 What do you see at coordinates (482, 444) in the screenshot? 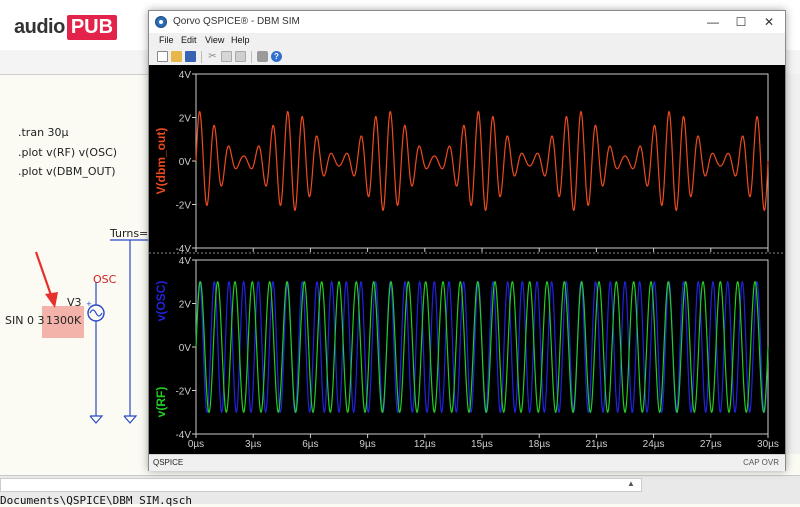
I see `xtick-label: 15µs` at bounding box center [482, 444].